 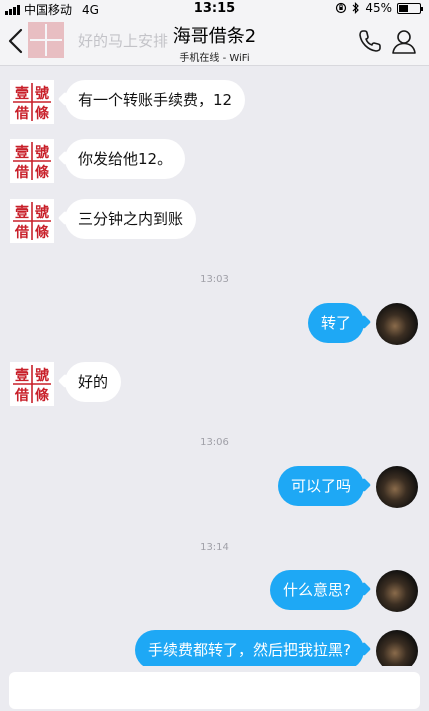 I want to click on outgoing-message: 手续费都转了，然后把我拉黑?, so click(x=249, y=650).